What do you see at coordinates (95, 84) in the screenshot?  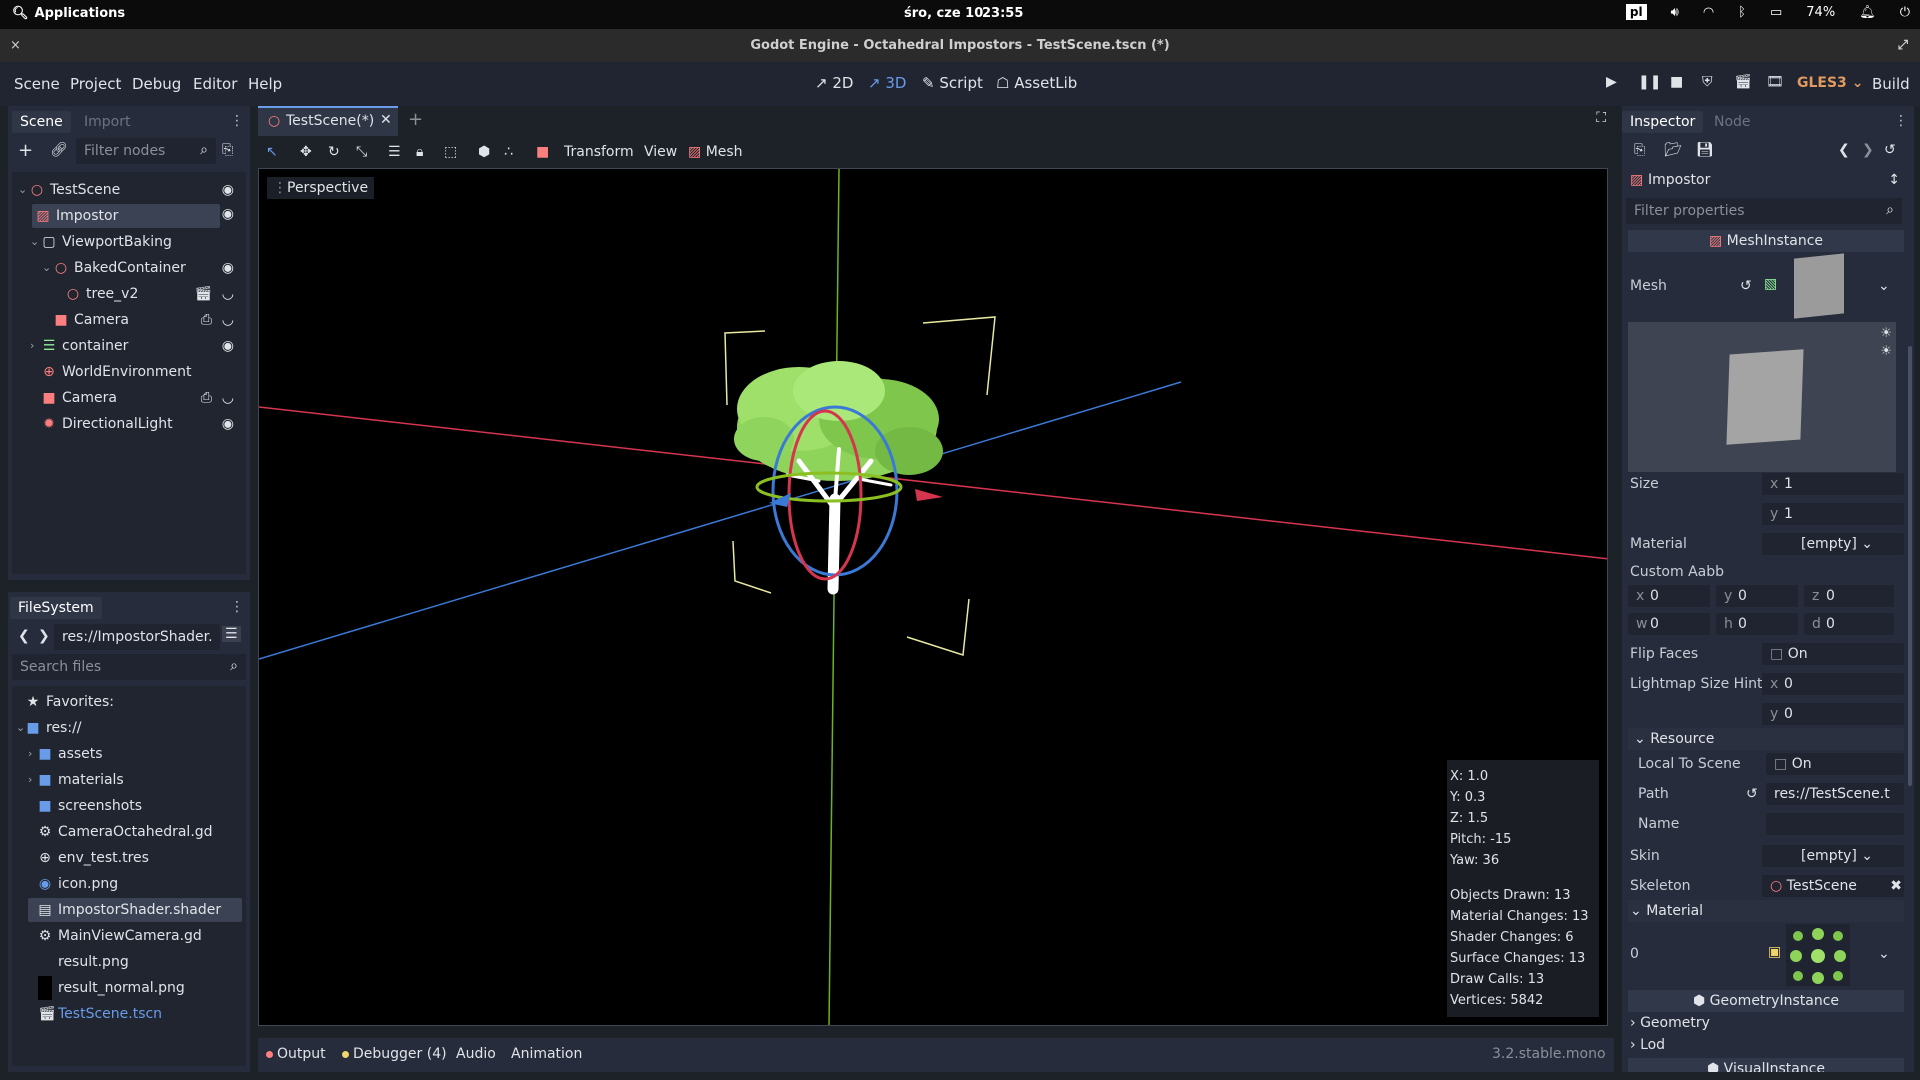 I see `menu-project: Project` at bounding box center [95, 84].